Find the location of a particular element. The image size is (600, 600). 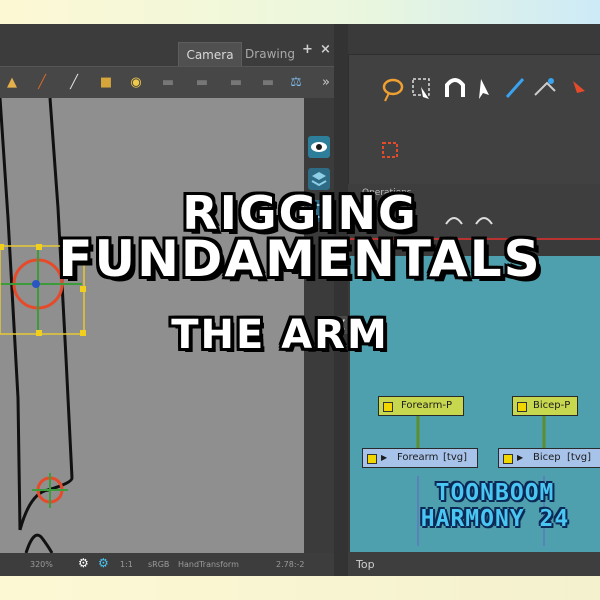

color-space: sRGB is located at coordinates (158, 564).